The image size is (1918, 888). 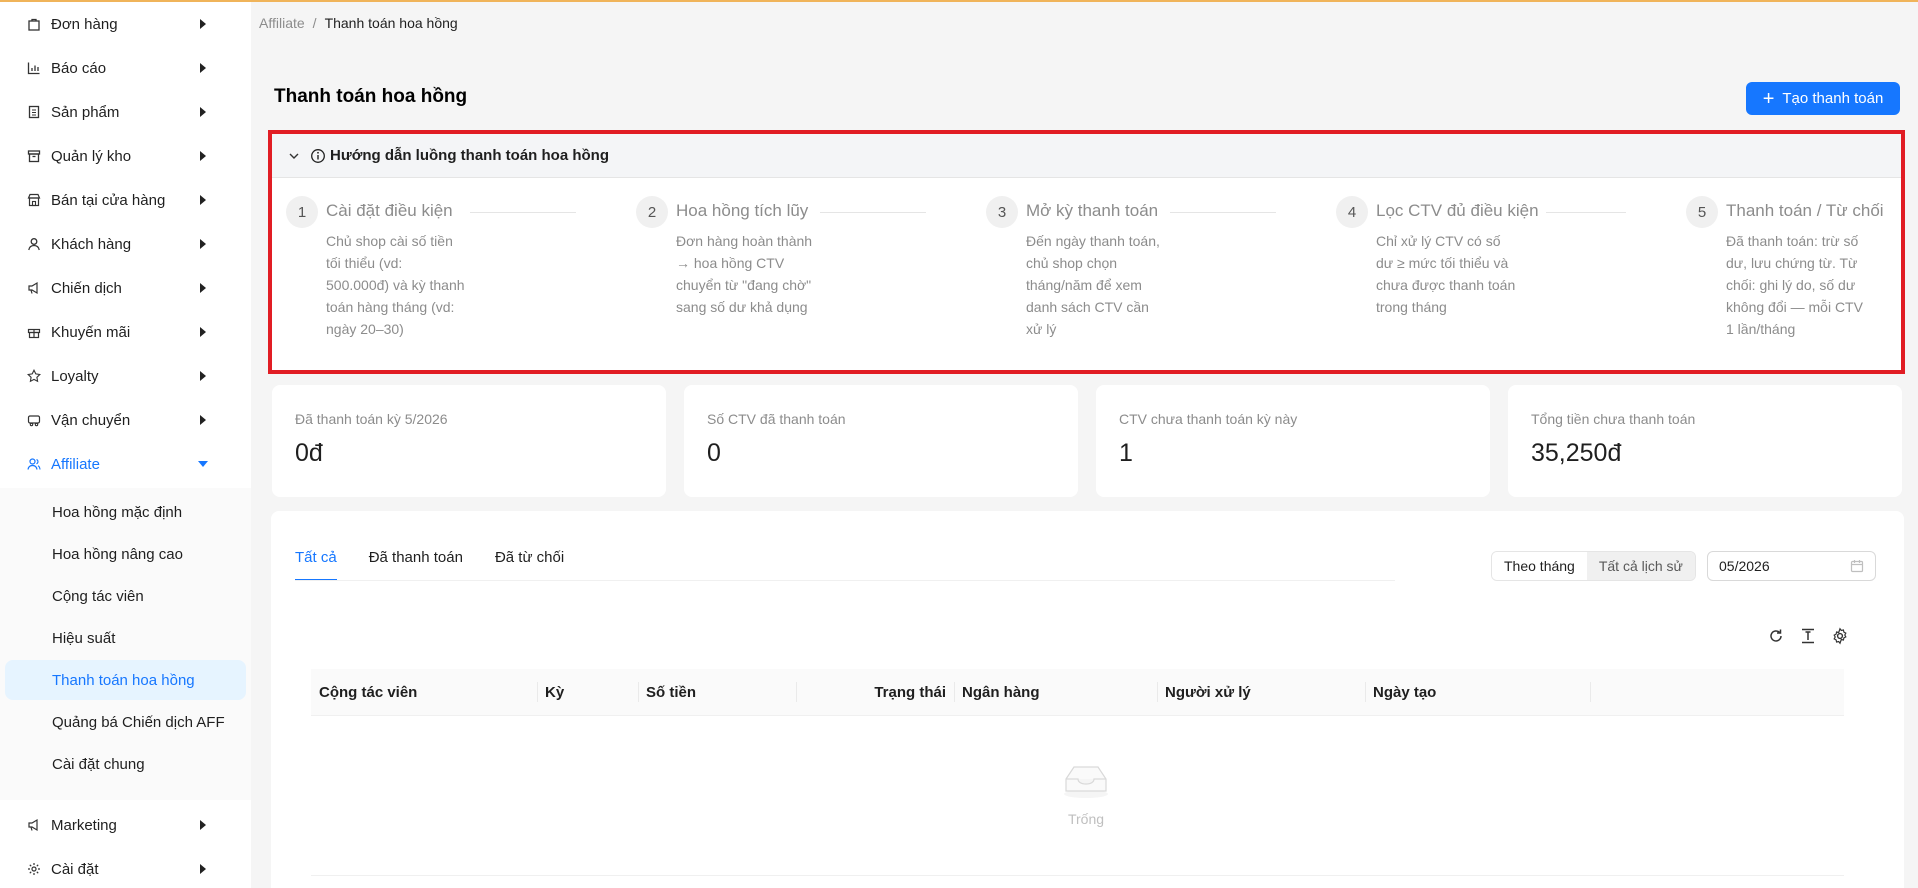 I want to click on column-header-handler: Người xử lý, so click(x=1261, y=692).